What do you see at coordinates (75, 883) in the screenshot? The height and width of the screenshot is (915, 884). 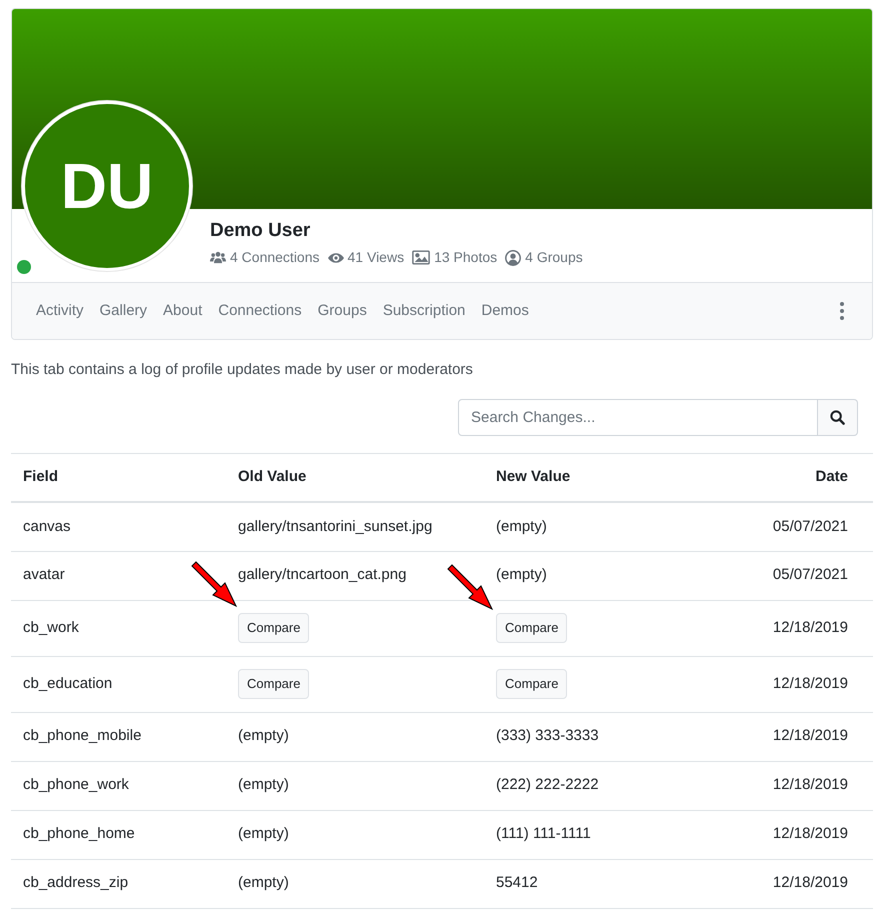 I see `table-cell: cb_address_zip` at bounding box center [75, 883].